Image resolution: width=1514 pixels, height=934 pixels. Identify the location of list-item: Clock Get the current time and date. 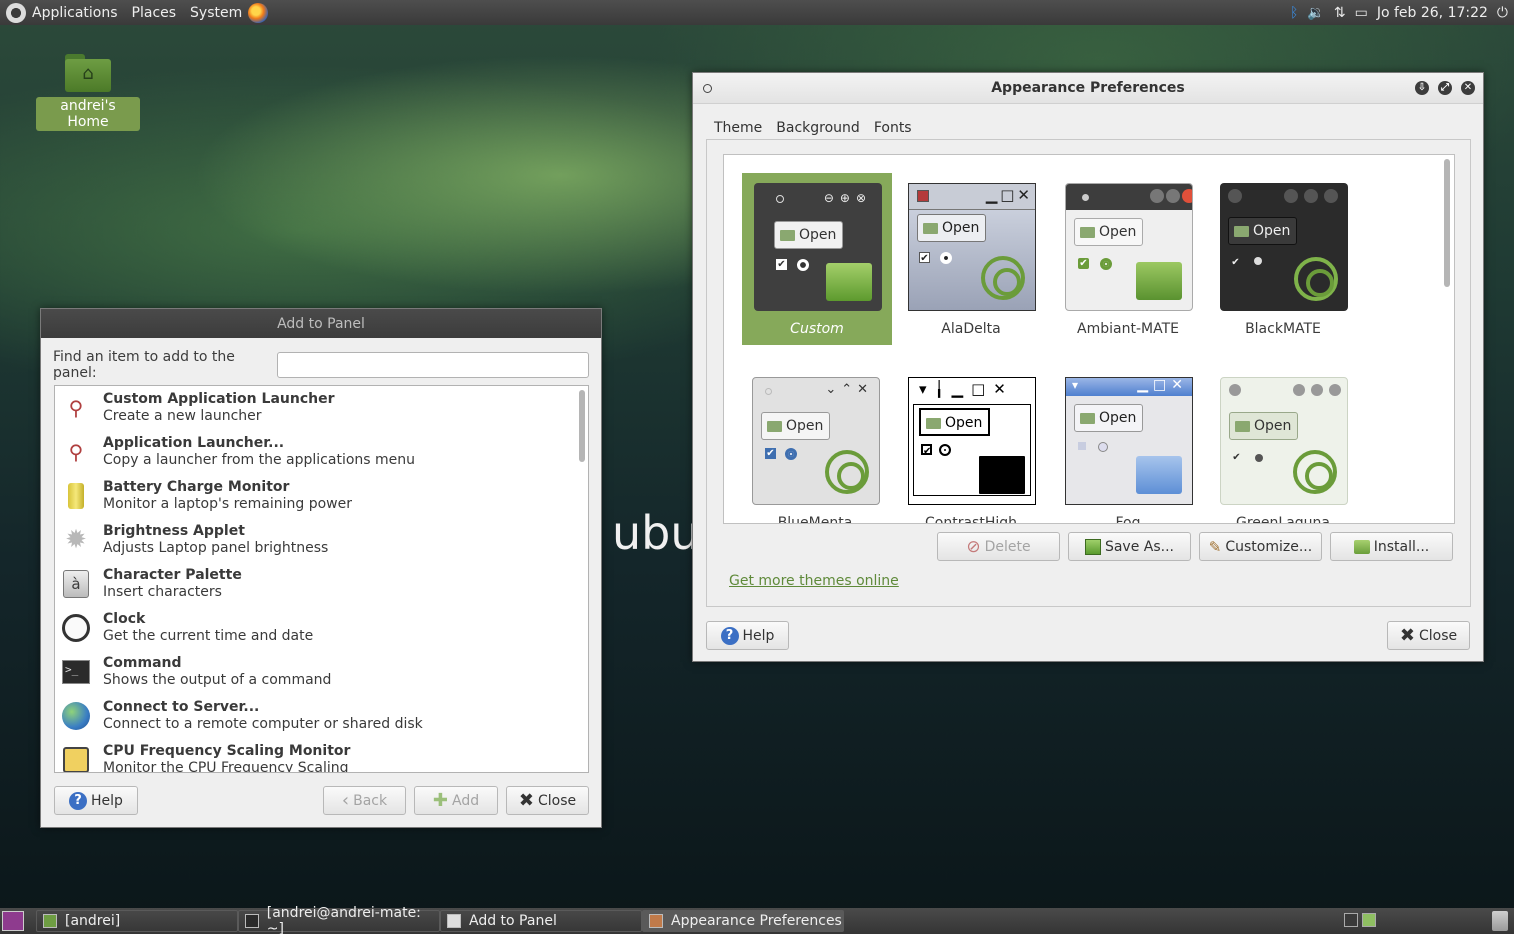
(321, 628).